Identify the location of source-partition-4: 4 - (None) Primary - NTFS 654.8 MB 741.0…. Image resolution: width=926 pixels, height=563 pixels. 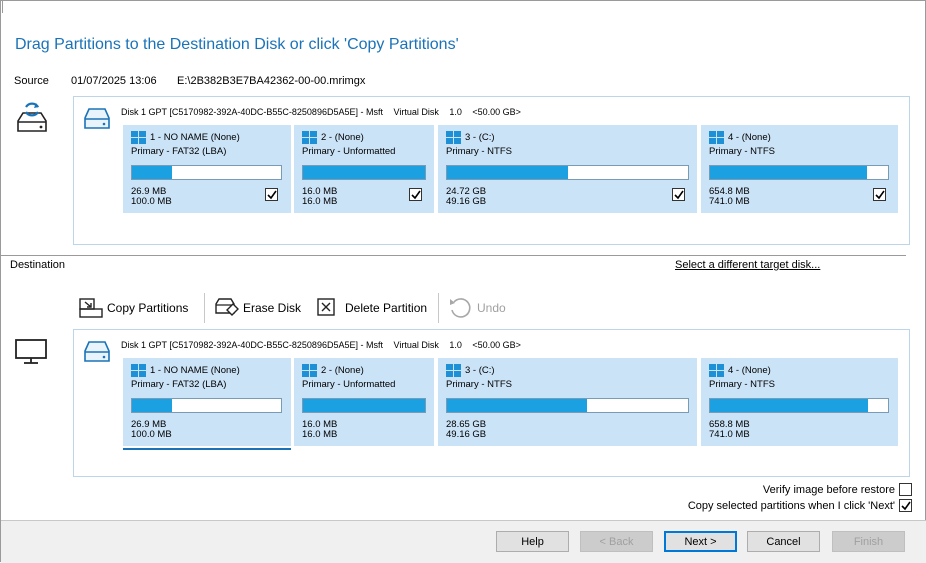
(799, 169).